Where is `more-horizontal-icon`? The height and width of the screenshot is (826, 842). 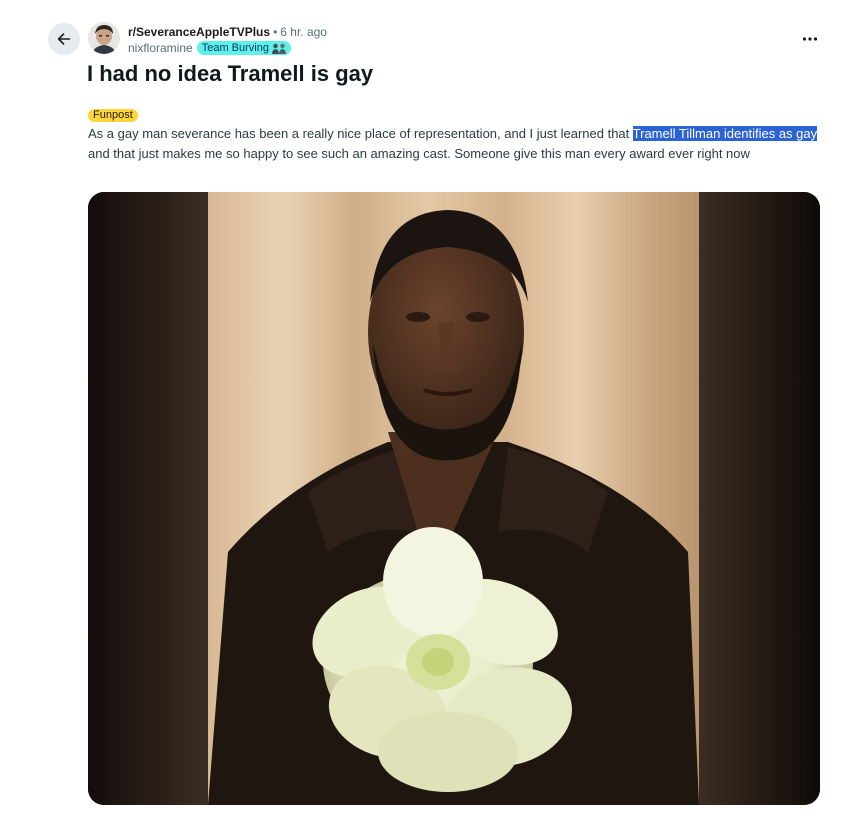
more-horizontal-icon is located at coordinates (810, 39).